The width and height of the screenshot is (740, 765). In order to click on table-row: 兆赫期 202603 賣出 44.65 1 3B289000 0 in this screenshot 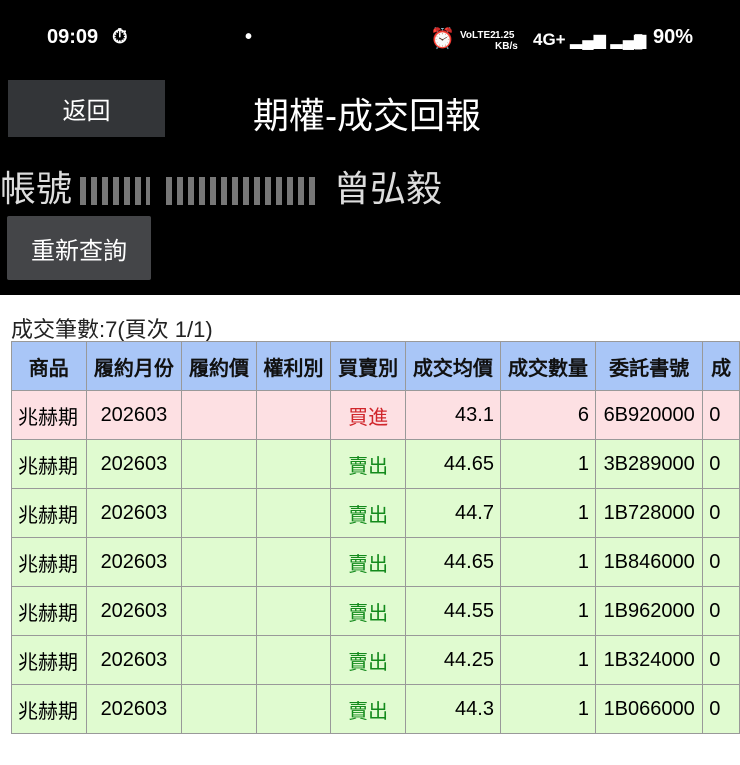, I will do `click(375, 464)`.